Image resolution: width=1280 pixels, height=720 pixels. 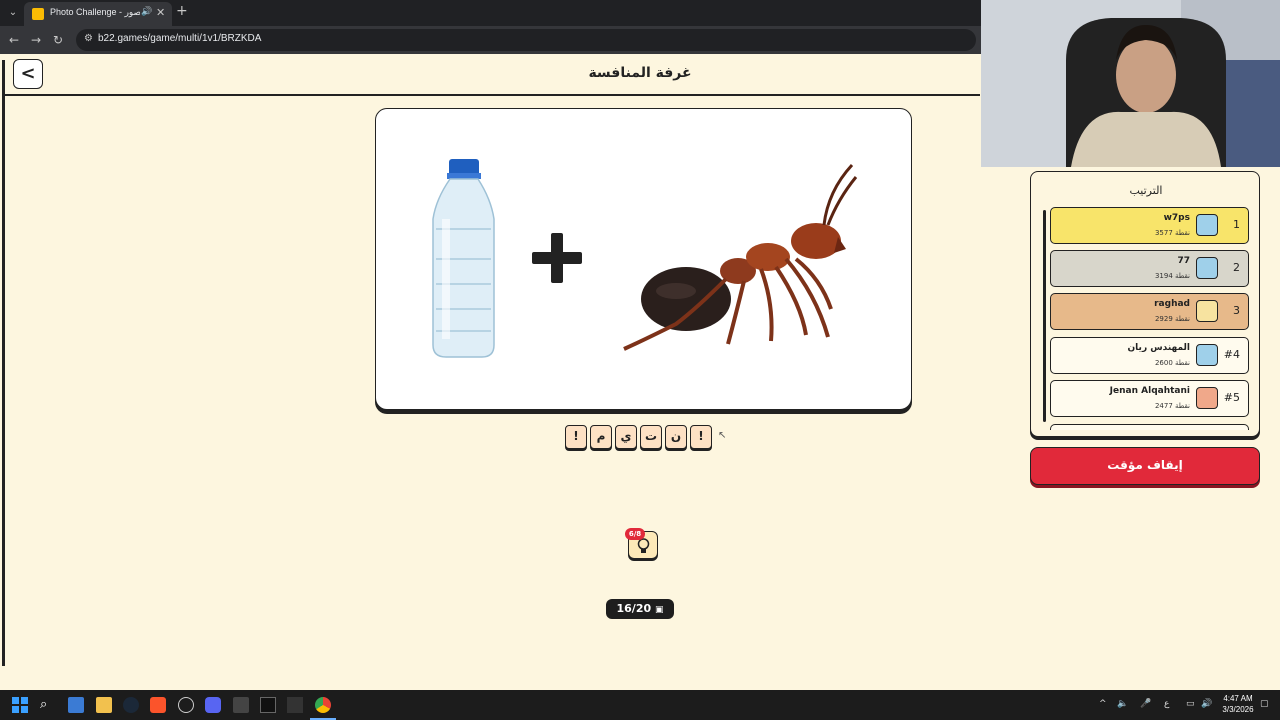 What do you see at coordinates (48, 705) in the screenshot?
I see `search-icon: ⌕` at bounding box center [48, 705].